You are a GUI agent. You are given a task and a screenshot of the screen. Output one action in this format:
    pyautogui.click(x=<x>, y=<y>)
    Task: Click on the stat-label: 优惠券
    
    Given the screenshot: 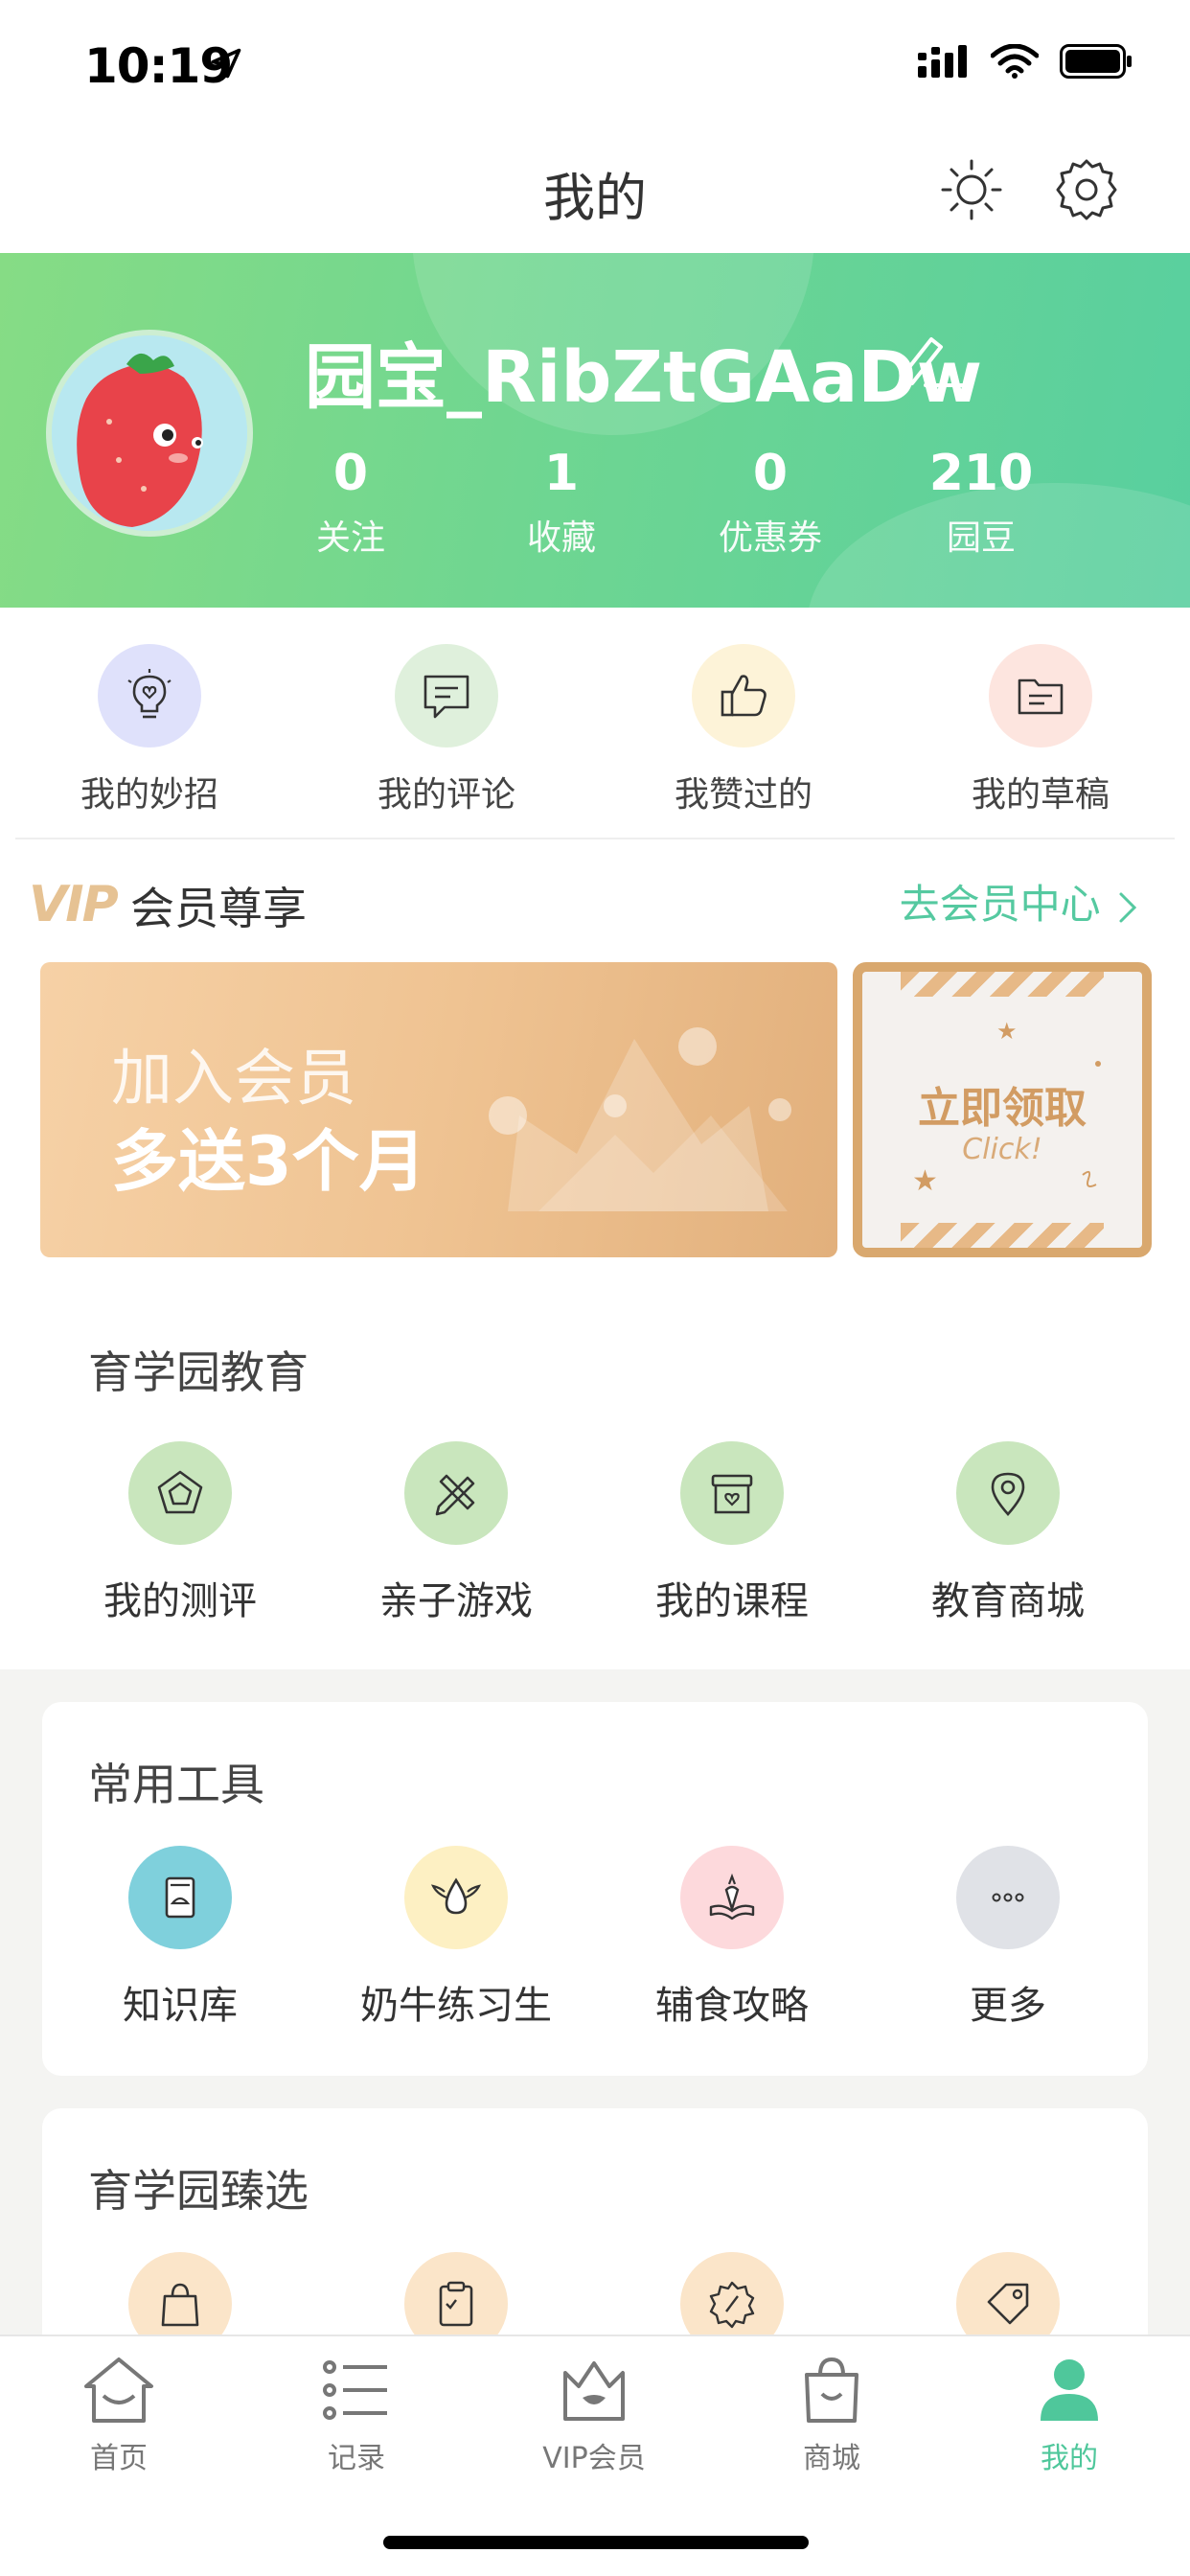 What is the action you would take?
    pyautogui.click(x=770, y=538)
    